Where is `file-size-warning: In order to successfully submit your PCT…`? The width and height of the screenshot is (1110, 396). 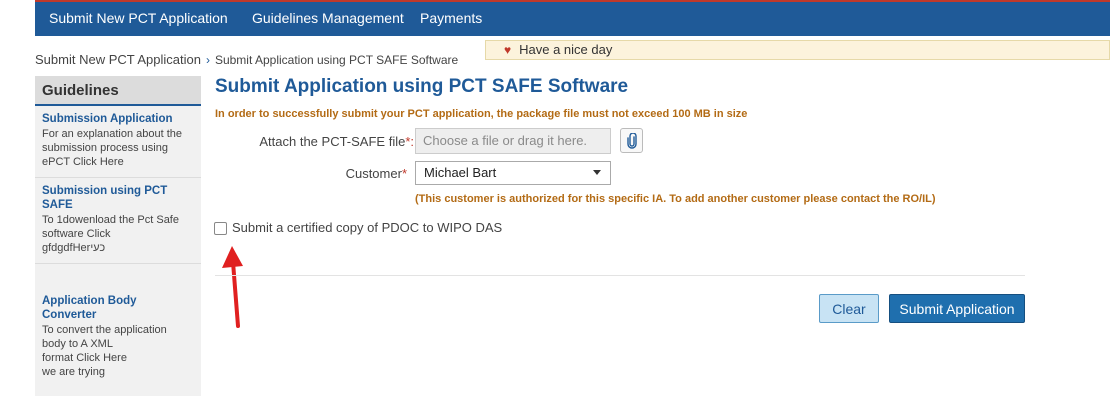 file-size-warning: In order to successfully submit your PCT… is located at coordinates (481, 114).